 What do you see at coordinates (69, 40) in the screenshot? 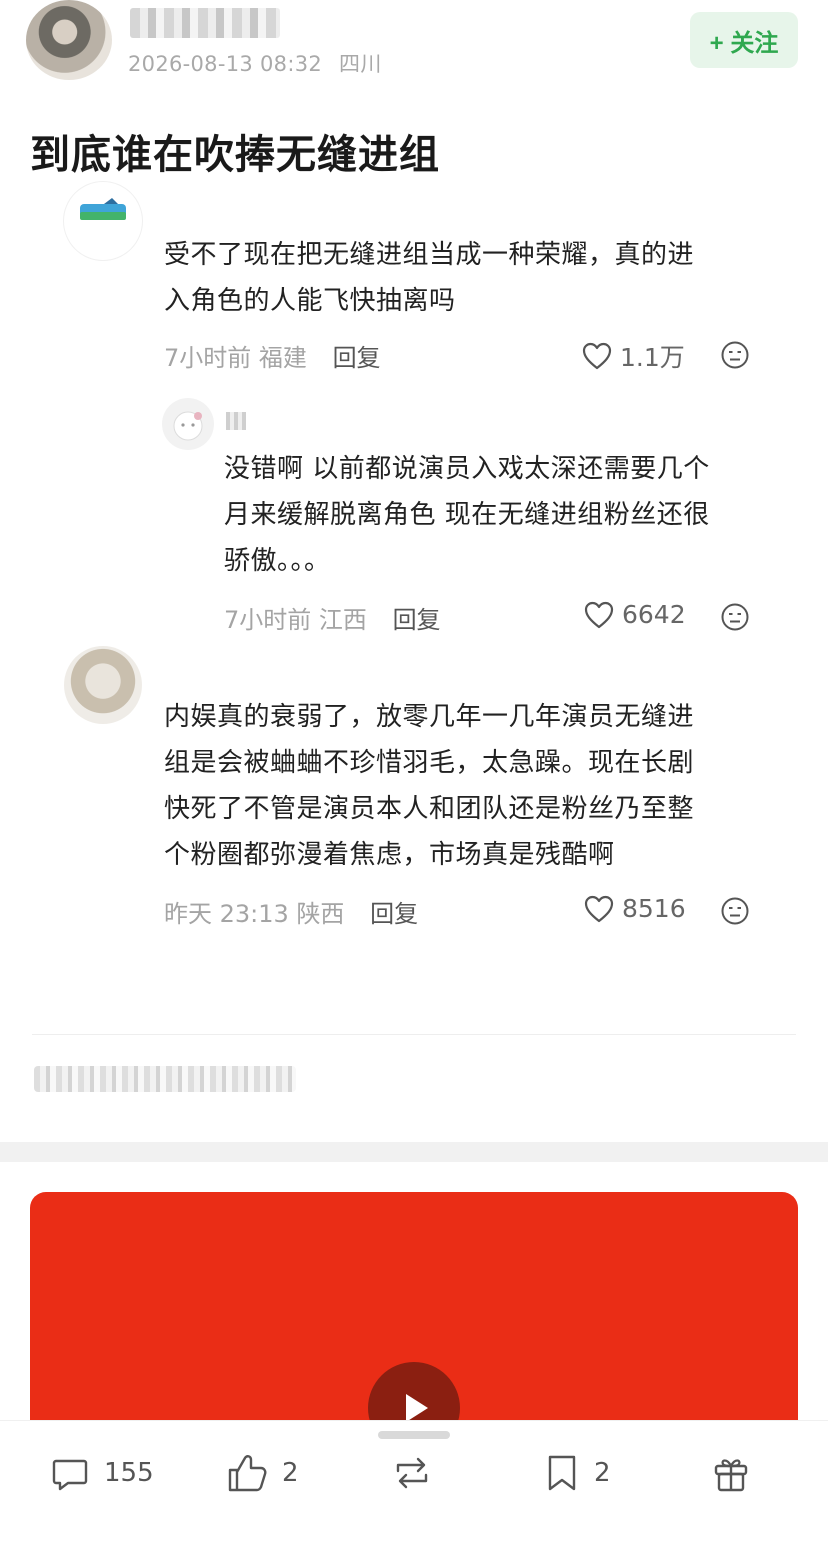
I see `author-avatar` at bounding box center [69, 40].